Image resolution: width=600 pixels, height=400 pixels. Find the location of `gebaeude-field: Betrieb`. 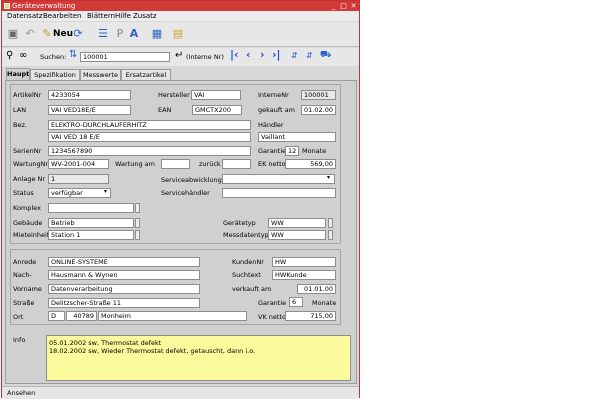

gebaeude-field: Betrieb is located at coordinates (91, 223).